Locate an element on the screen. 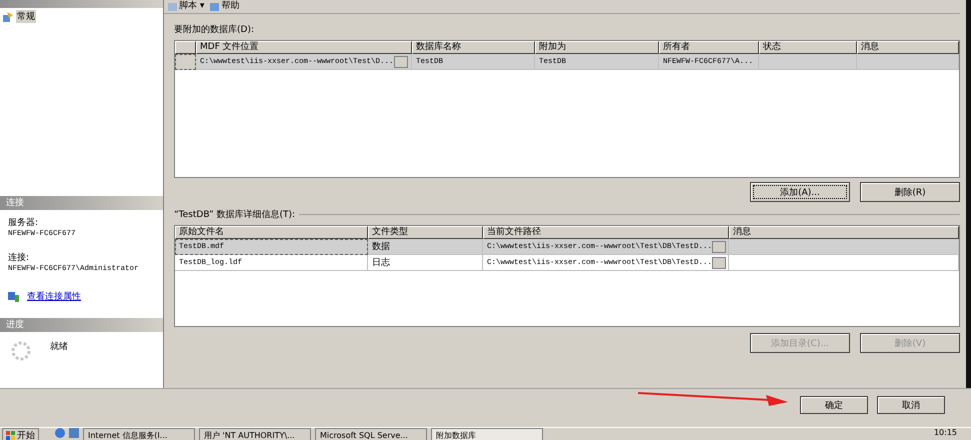 The image size is (971, 440). column-header: 文件类型 is located at coordinates (425, 232).